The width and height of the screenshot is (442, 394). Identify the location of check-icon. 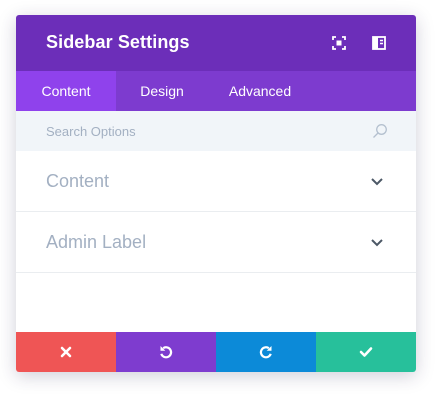
(366, 352).